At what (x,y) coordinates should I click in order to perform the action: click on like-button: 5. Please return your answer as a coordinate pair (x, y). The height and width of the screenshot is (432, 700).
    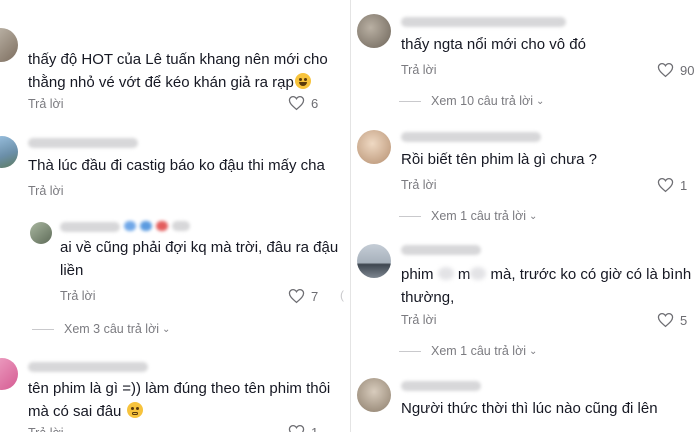
    Looking at the image, I should click on (672, 320).